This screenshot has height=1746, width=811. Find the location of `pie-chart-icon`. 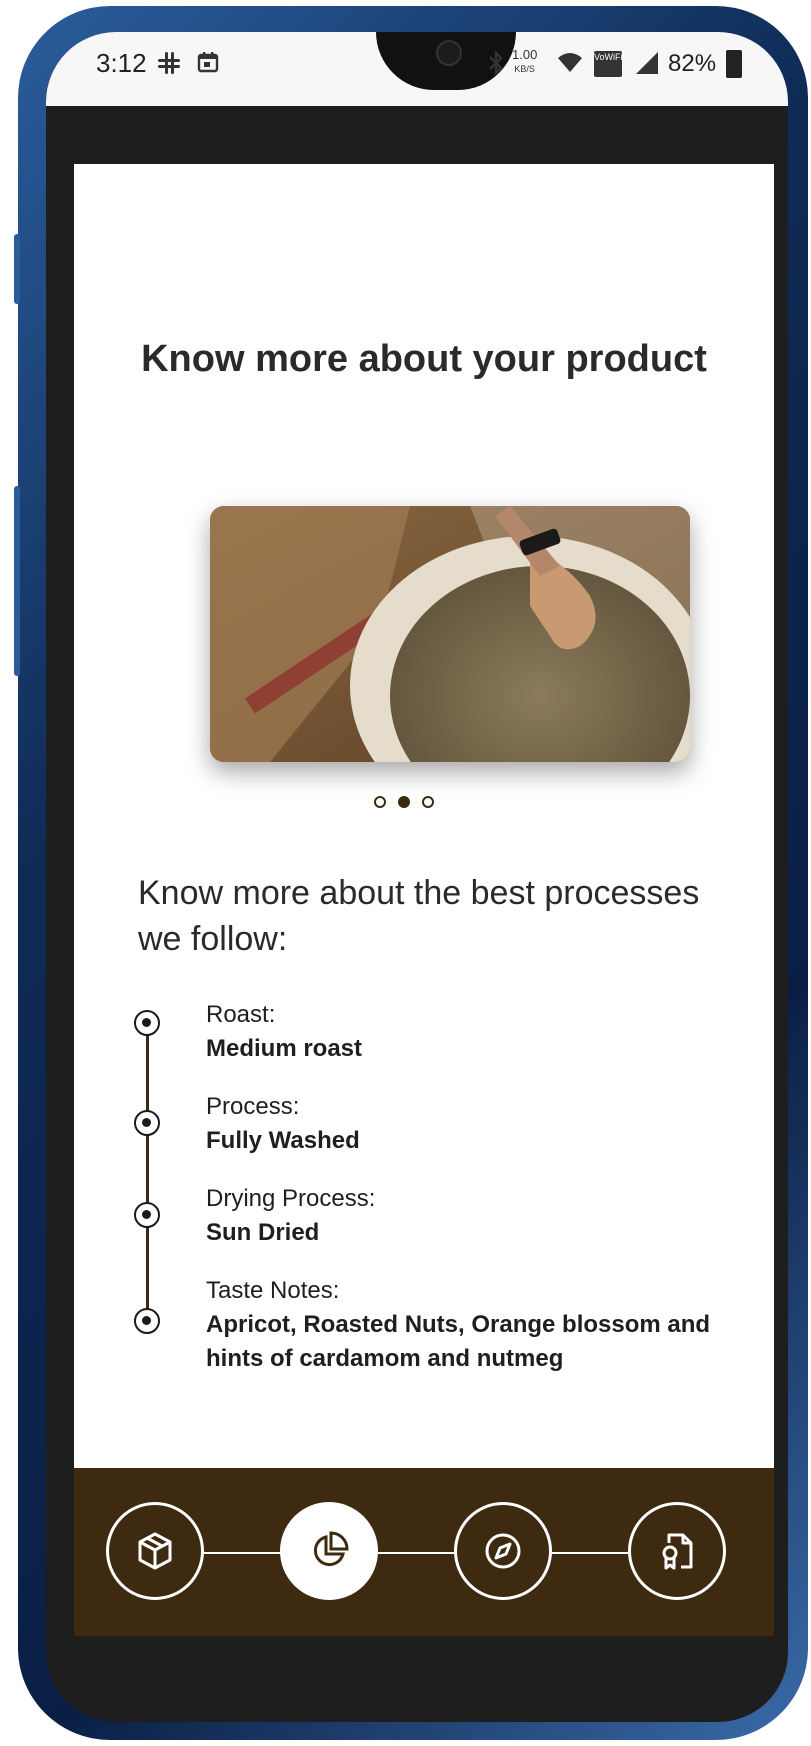

pie-chart-icon is located at coordinates (331, 1549).